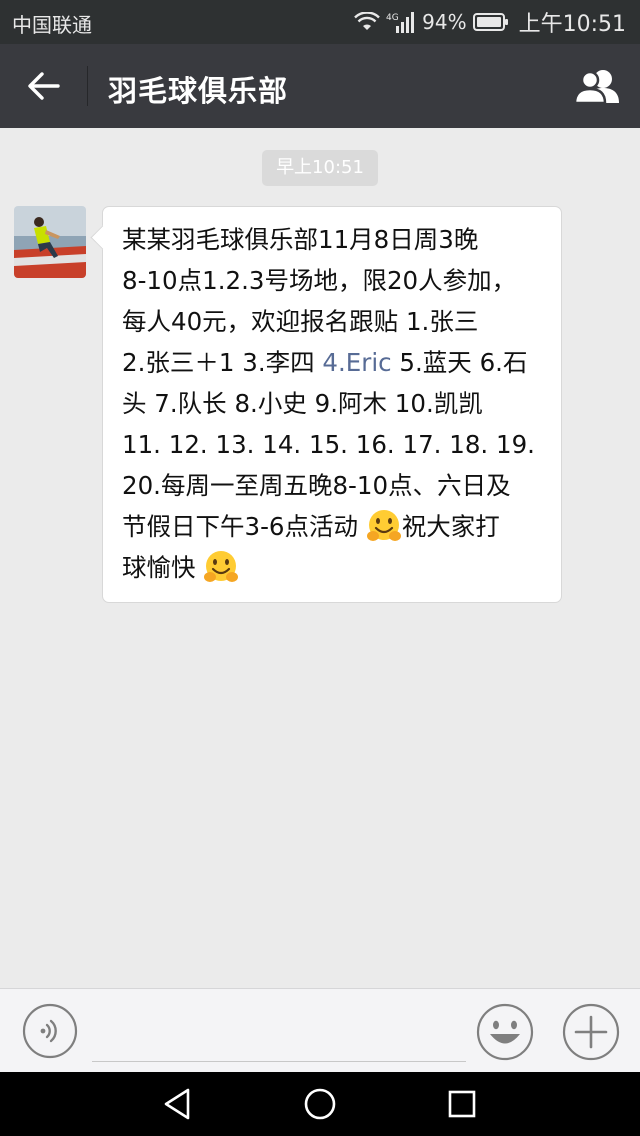 This screenshot has width=640, height=1136. I want to click on message-segment: 节假日下午3-6点活动, so click(244, 526).